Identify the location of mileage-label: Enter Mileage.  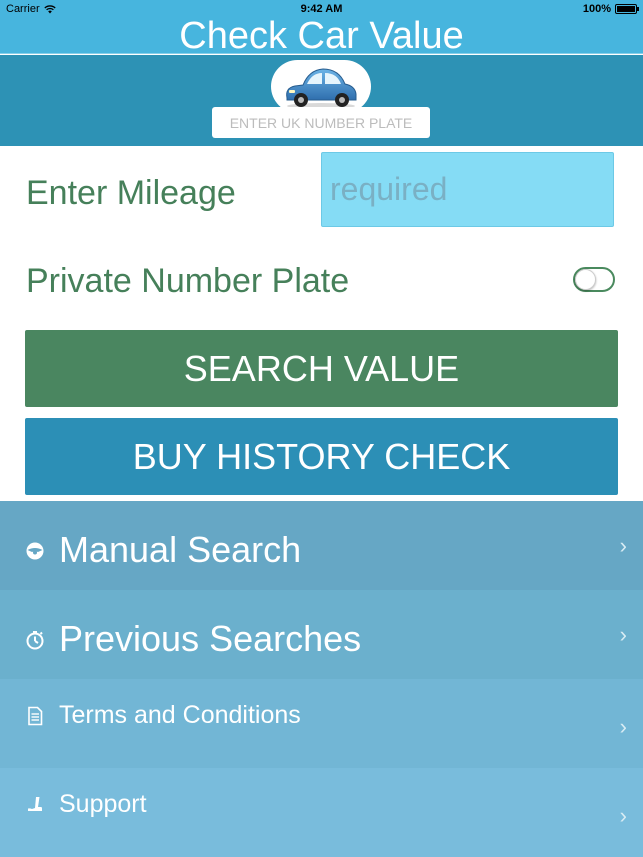
(131, 193).